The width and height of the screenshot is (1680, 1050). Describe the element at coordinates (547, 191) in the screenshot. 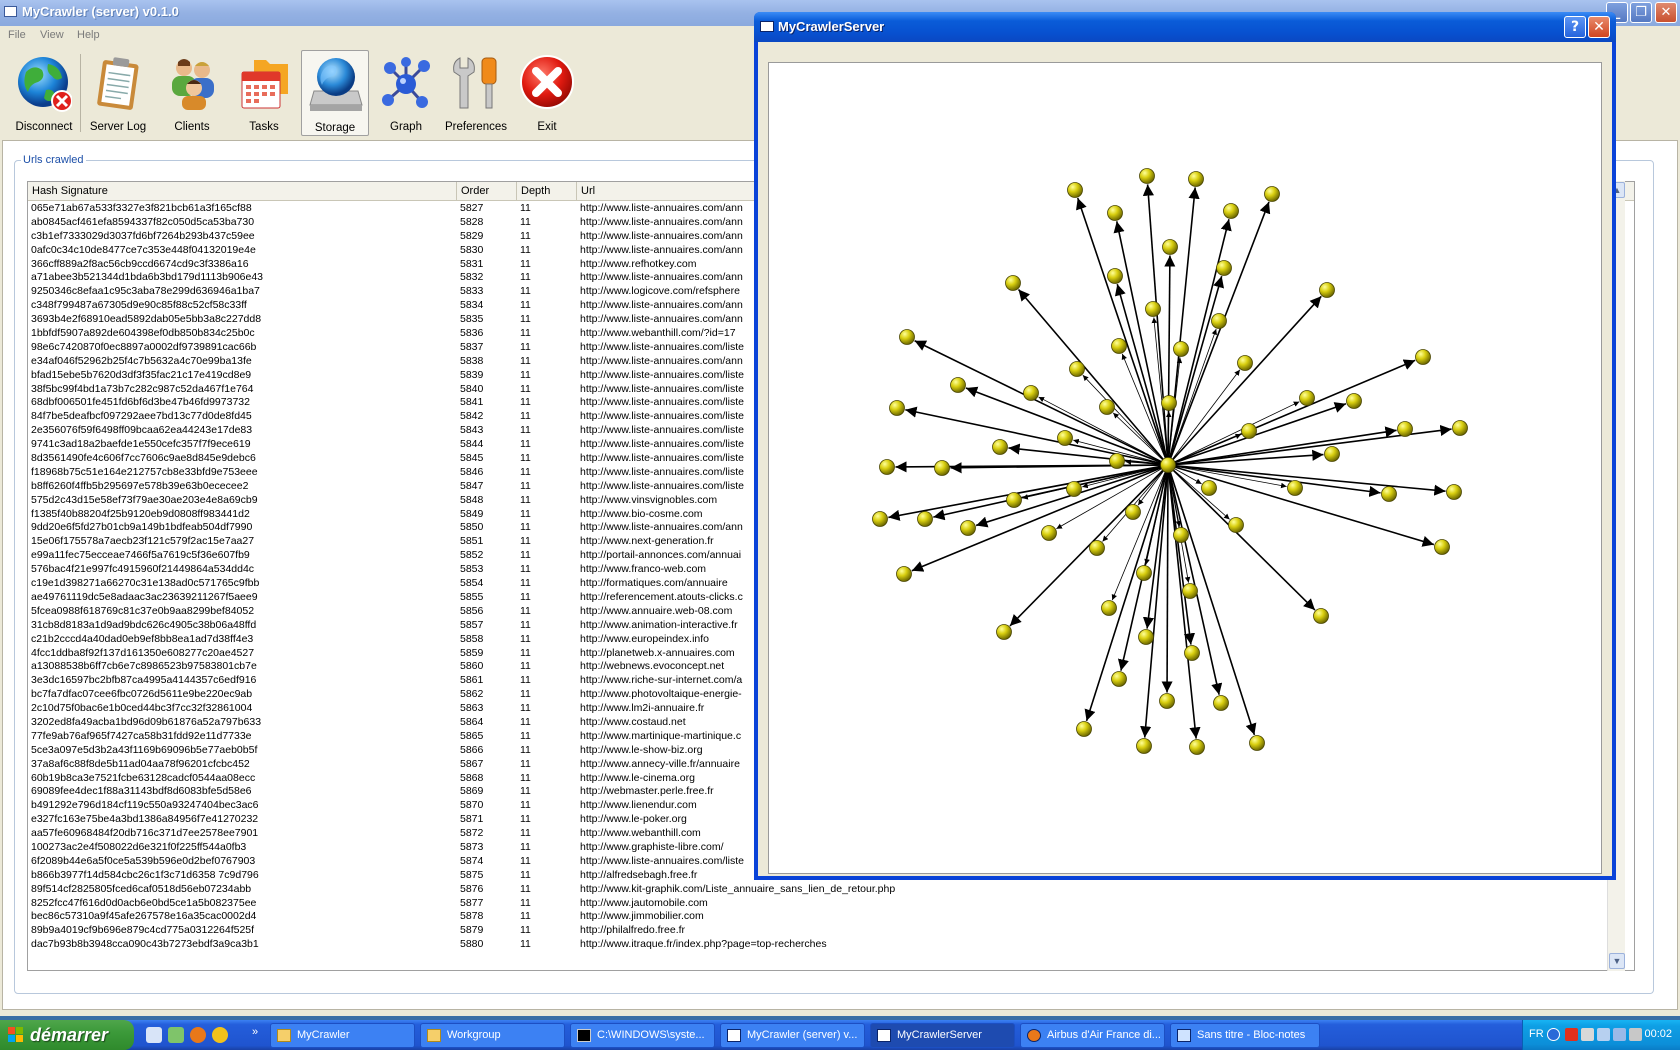

I see `column-header-depth: Depth` at that location.